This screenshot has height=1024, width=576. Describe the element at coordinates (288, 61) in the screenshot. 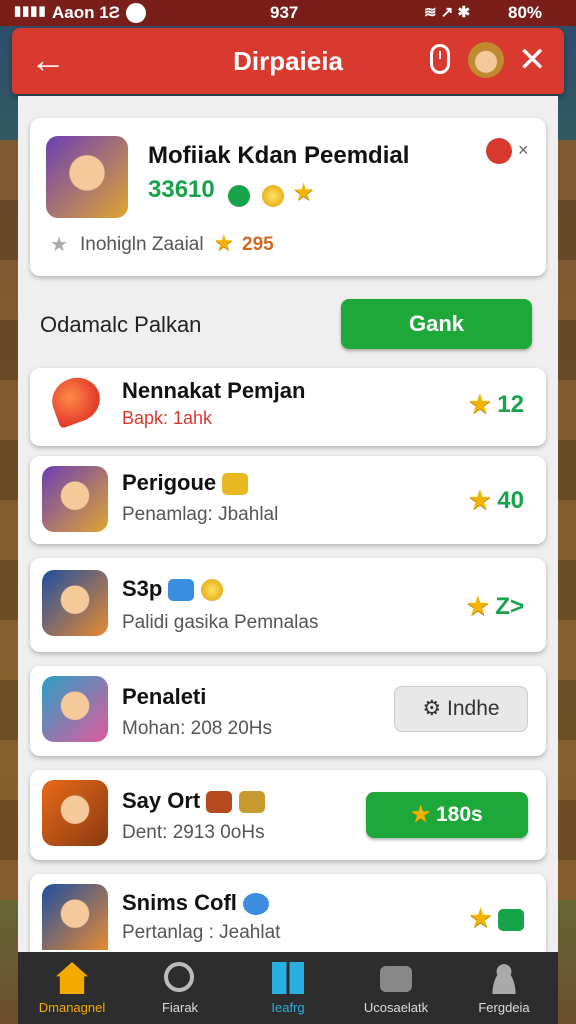

I see `app-header: ← Dirpaieia ✕` at that location.